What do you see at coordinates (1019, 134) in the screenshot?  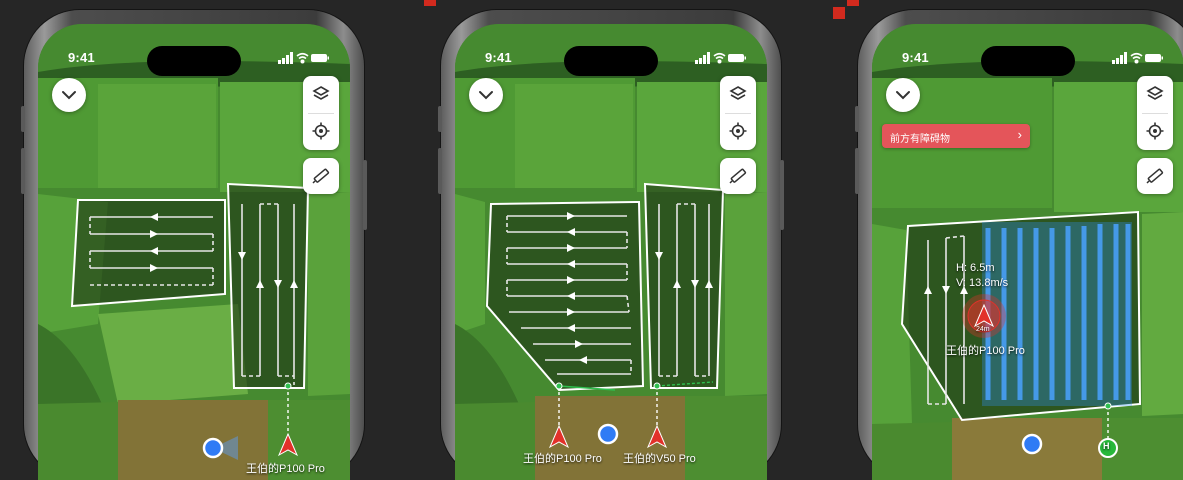 I see `chevron-right-icon: ›` at bounding box center [1019, 134].